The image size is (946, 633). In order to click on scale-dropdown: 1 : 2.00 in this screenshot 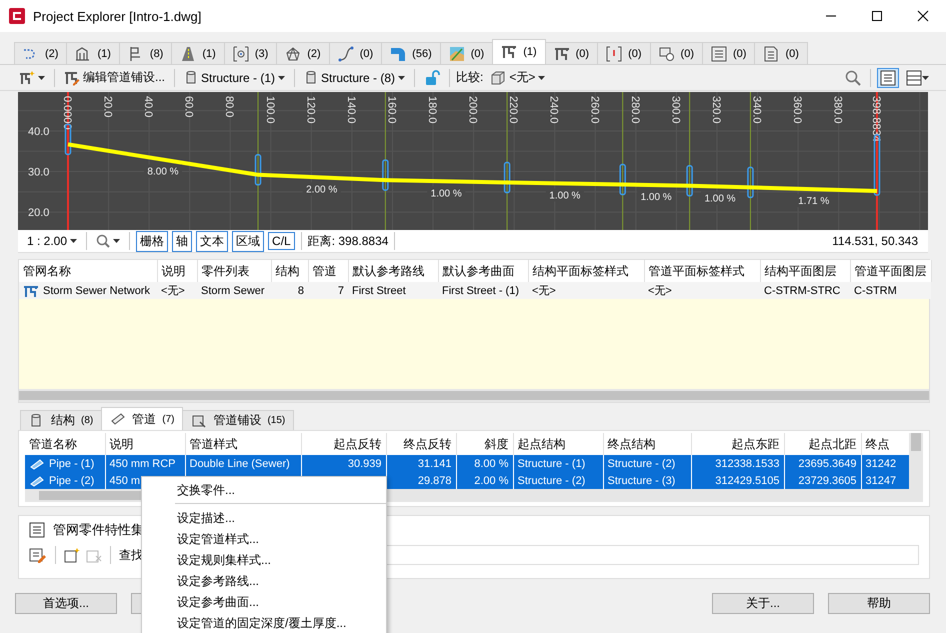, I will do `click(52, 241)`.